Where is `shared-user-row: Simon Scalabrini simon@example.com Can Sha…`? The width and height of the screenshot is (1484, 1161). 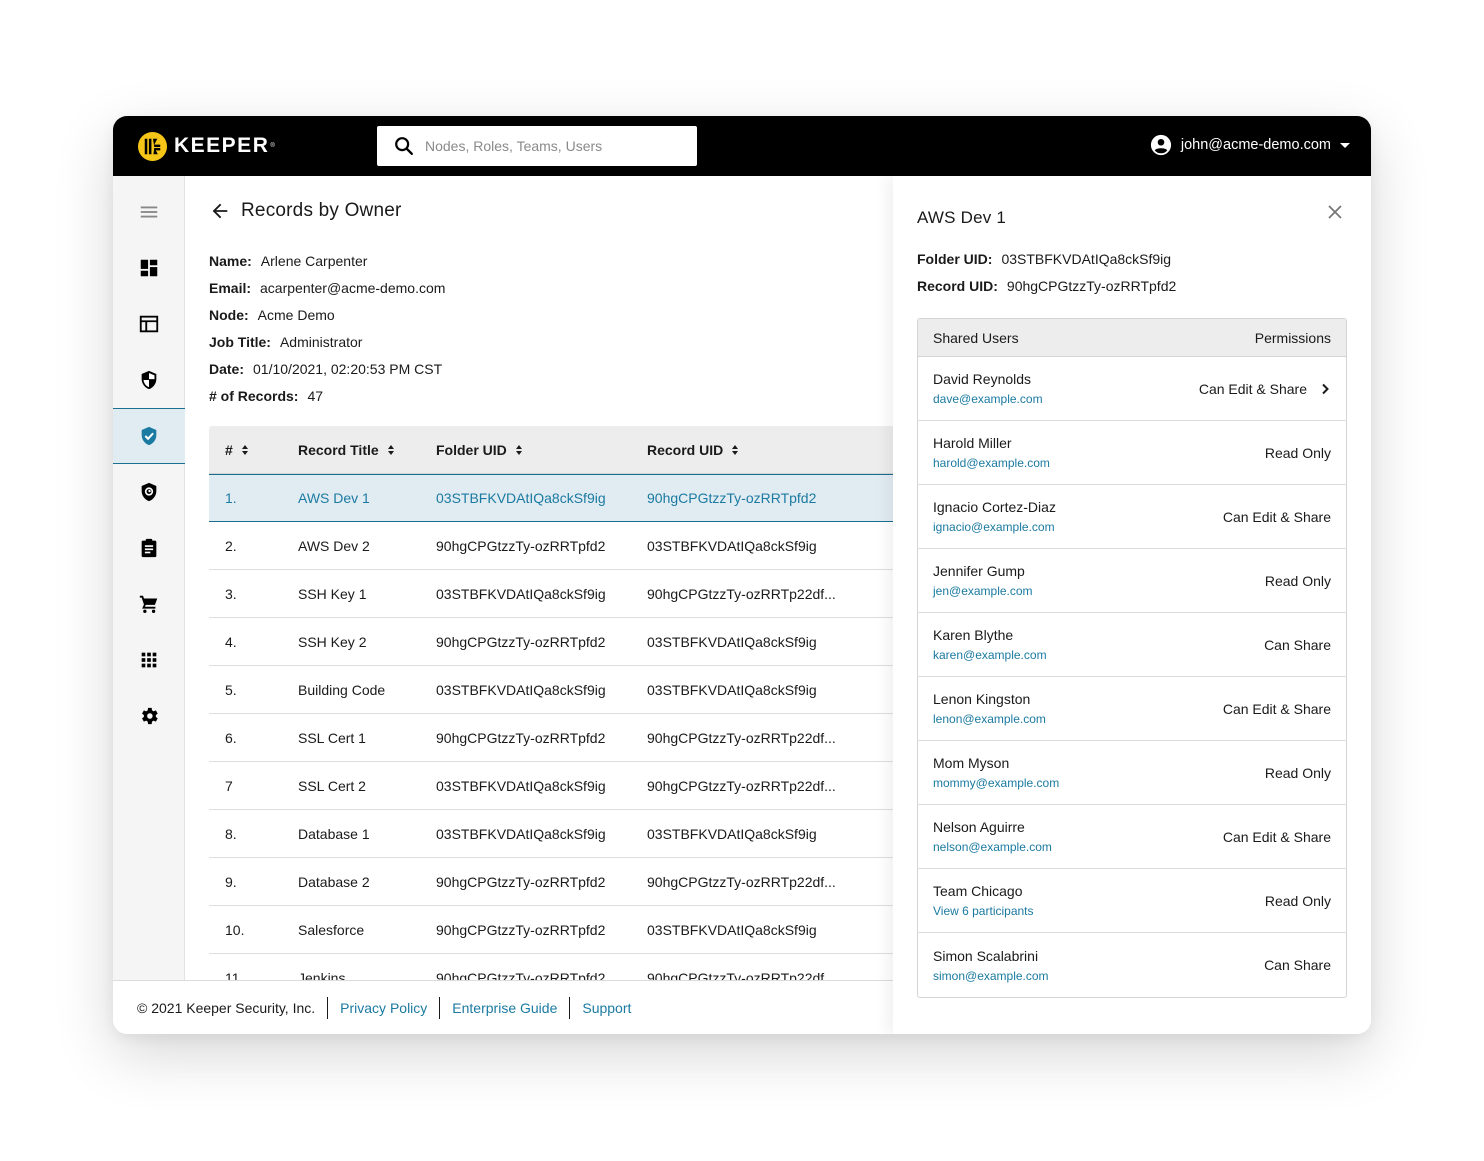 shared-user-row: Simon Scalabrini simon@example.com Can Sha… is located at coordinates (1132, 965).